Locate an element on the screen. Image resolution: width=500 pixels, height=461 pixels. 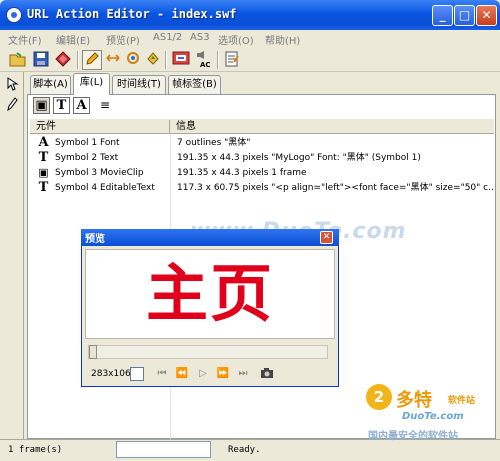
arrows-icon is located at coordinates (113, 60).